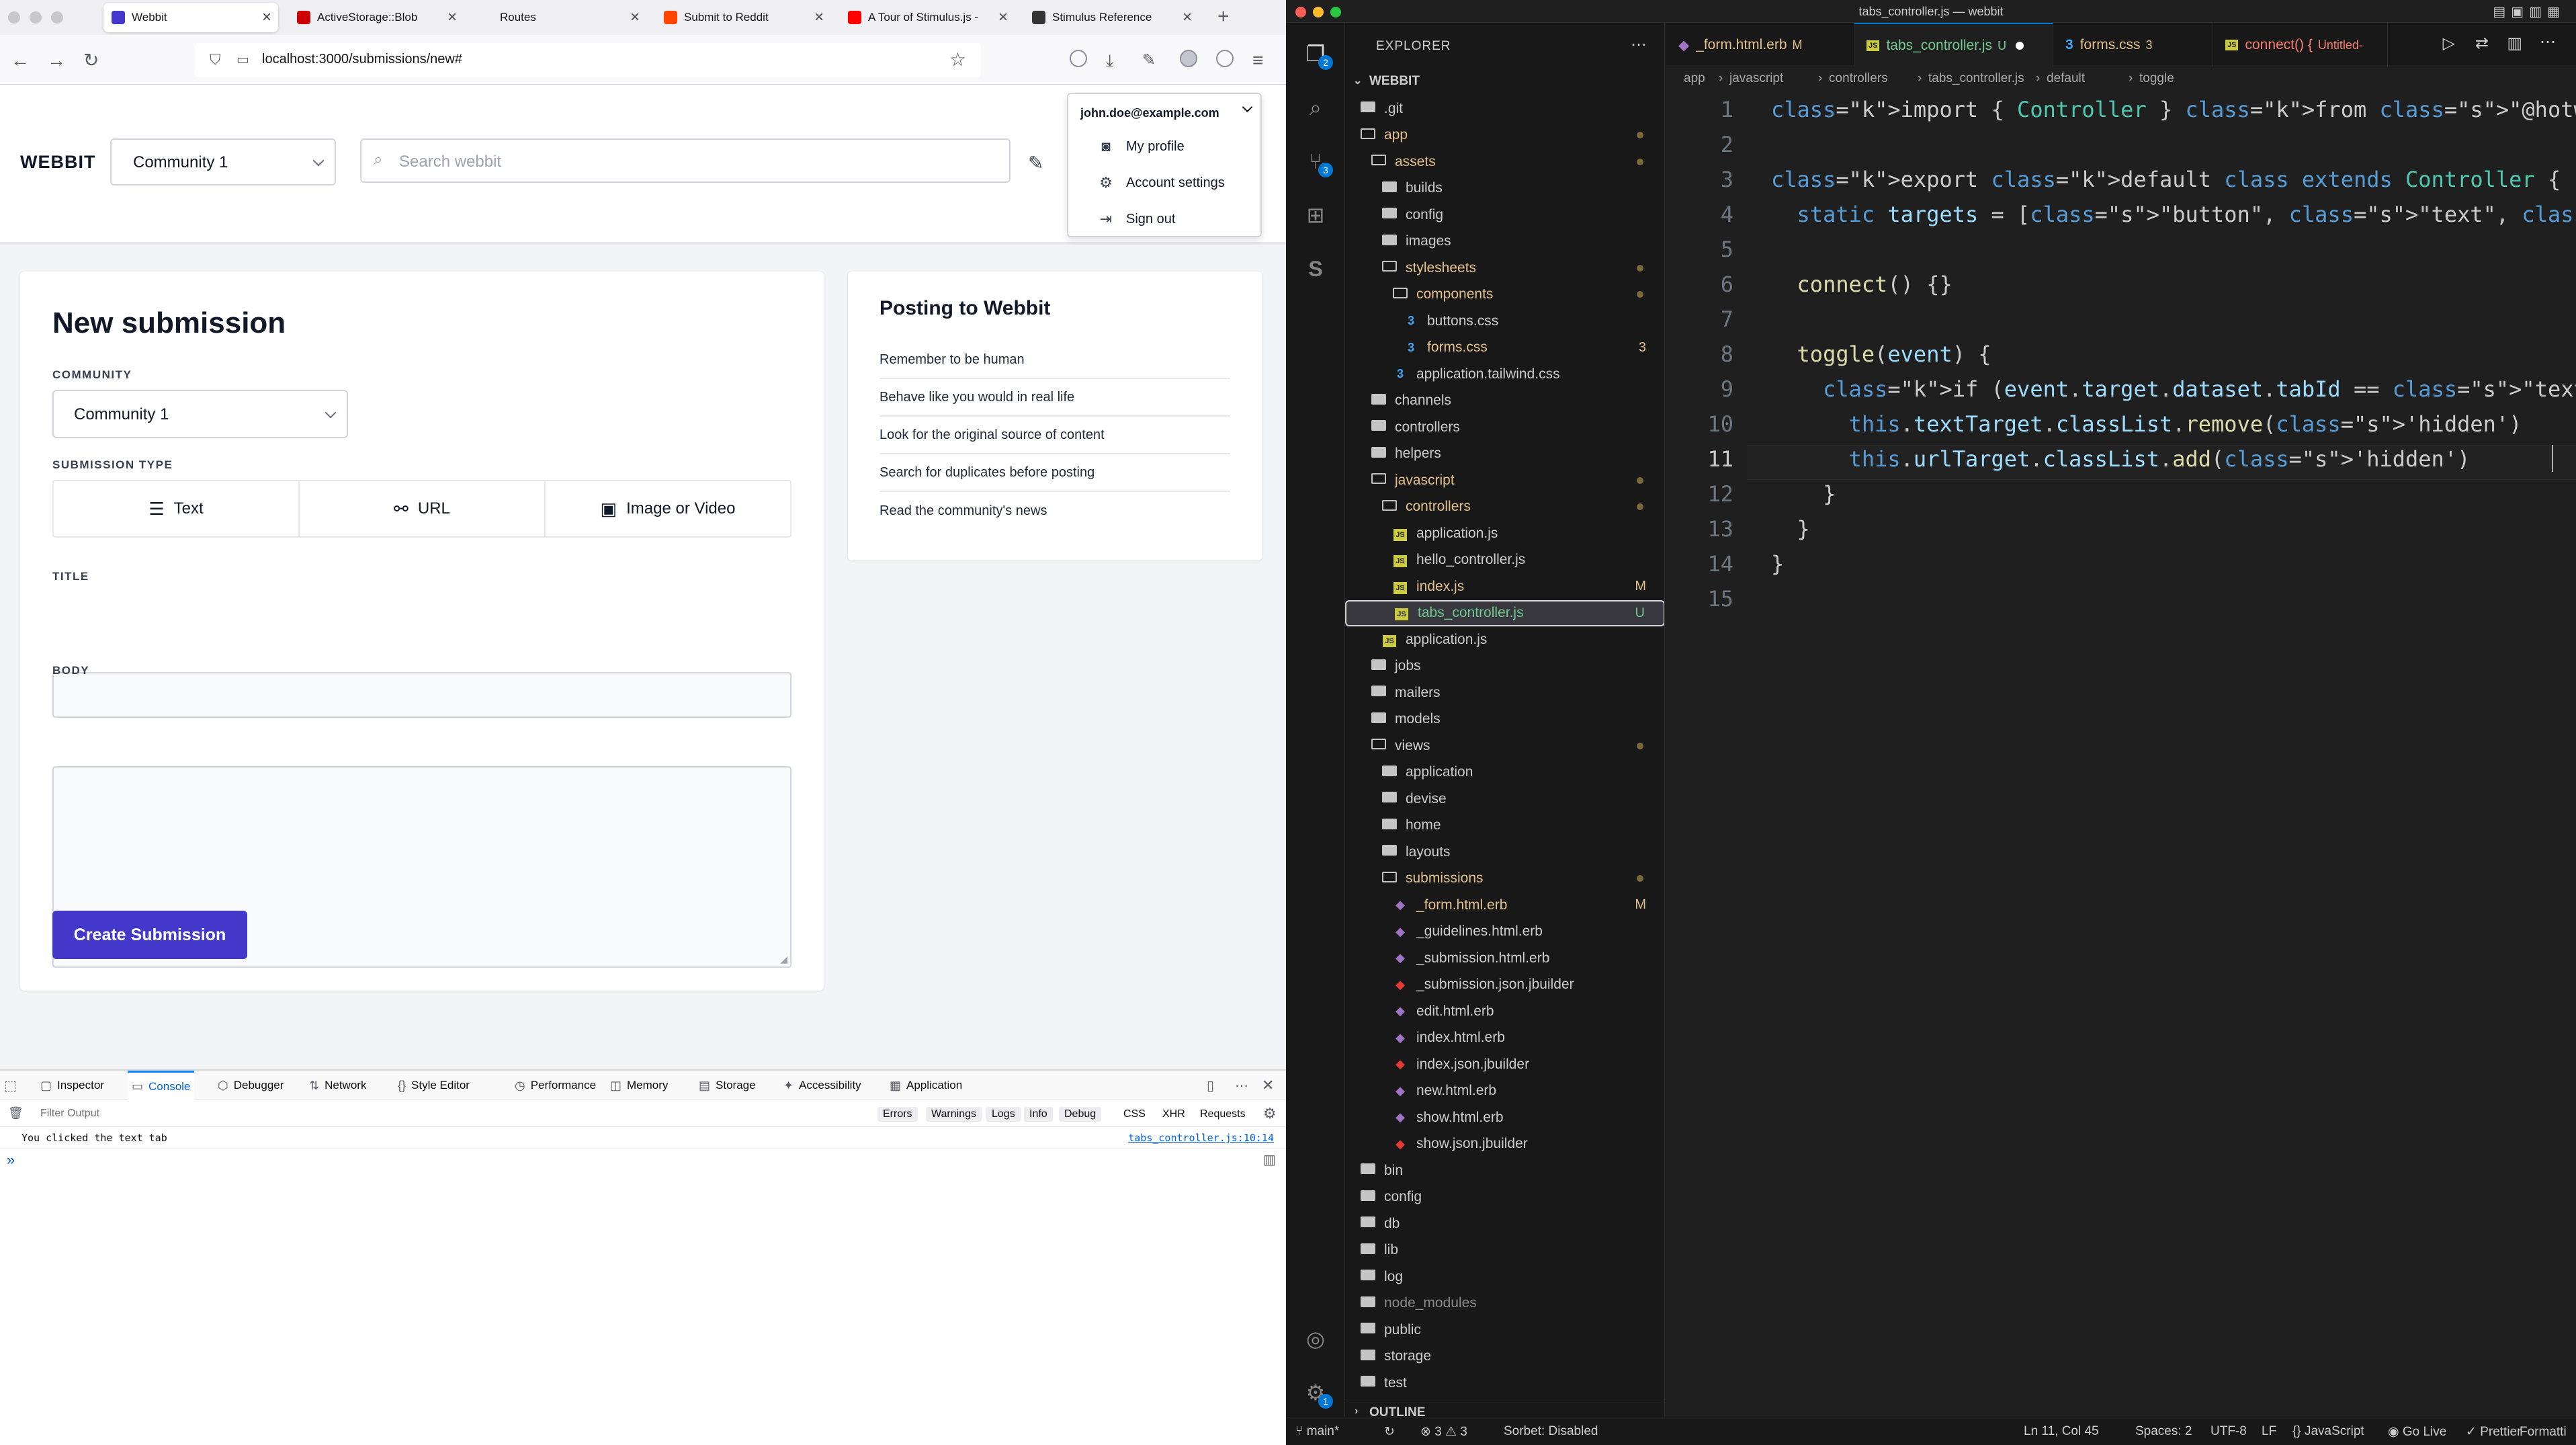 The width and height of the screenshot is (2576, 1445). I want to click on filter-warnings: Warnings, so click(954, 1114).